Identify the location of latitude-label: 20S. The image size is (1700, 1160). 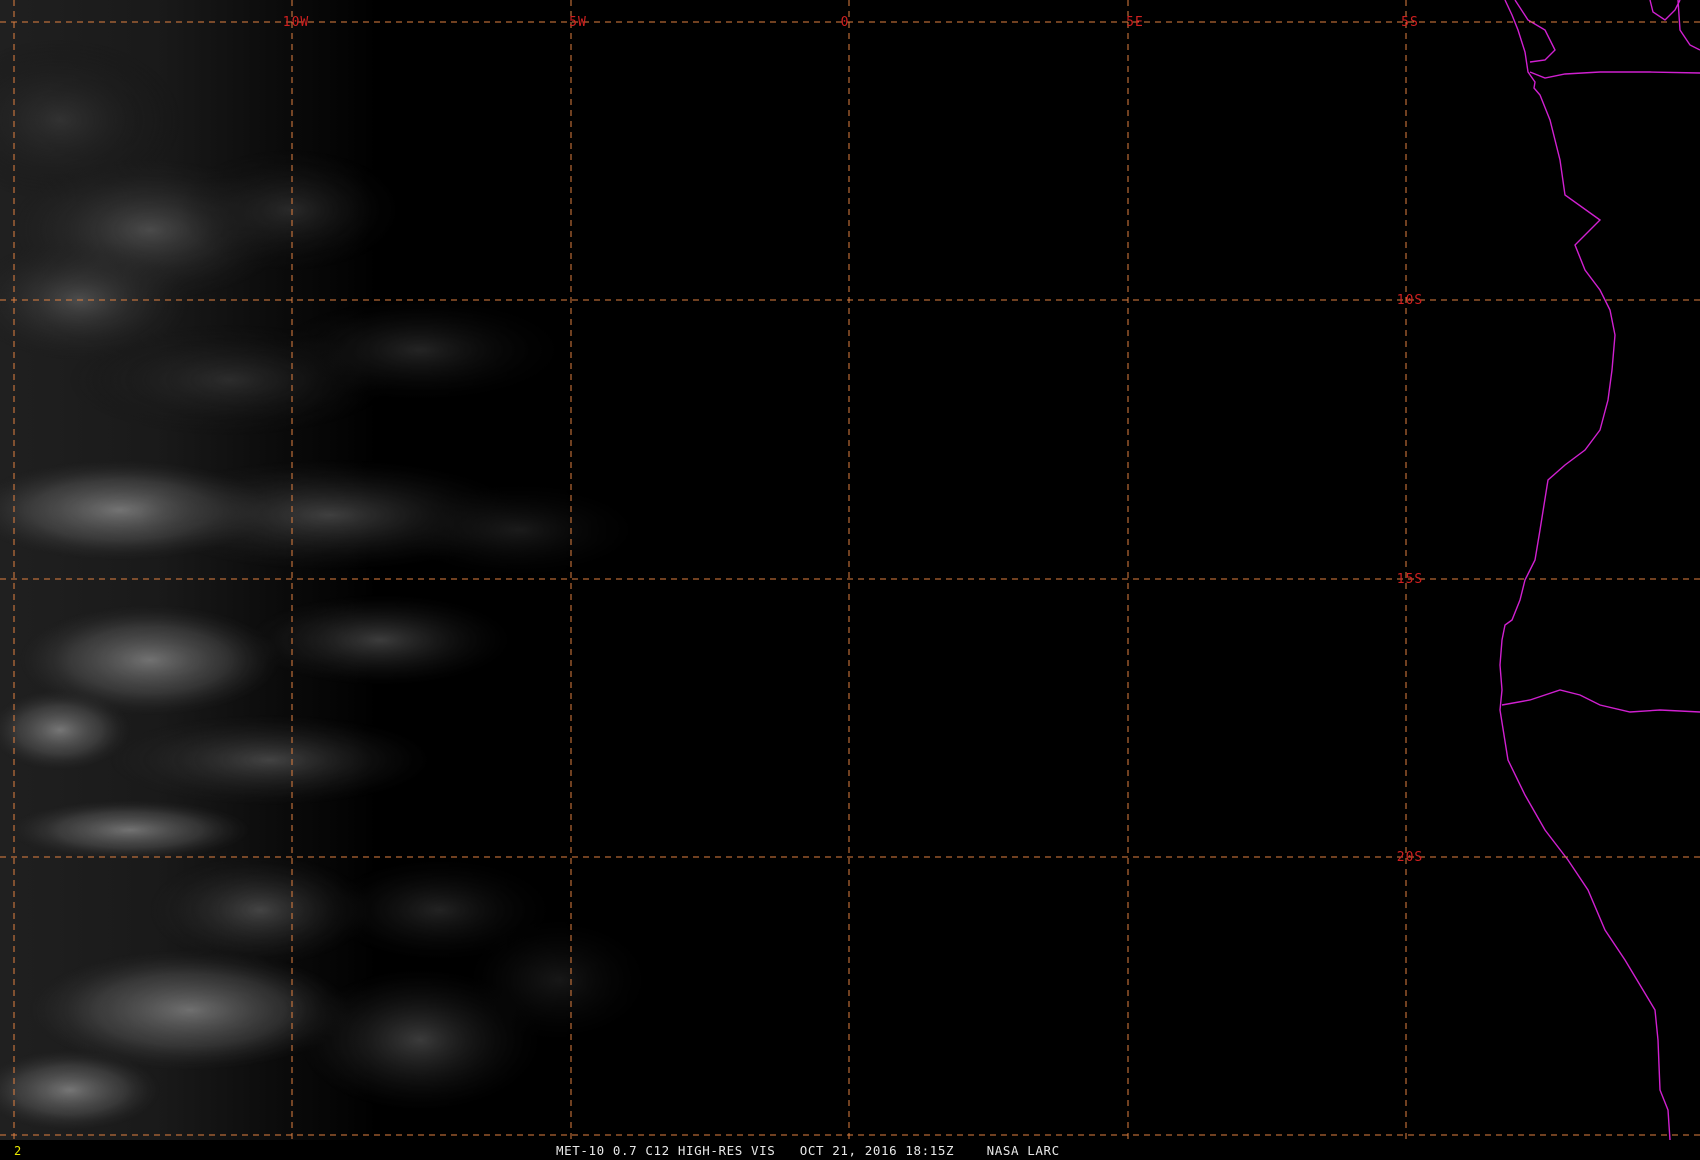
(1410, 857).